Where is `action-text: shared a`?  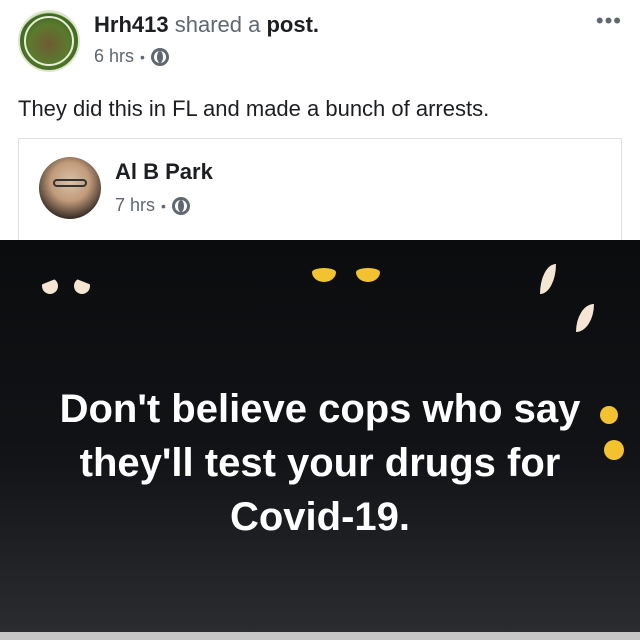 action-text: shared a is located at coordinates (217, 24).